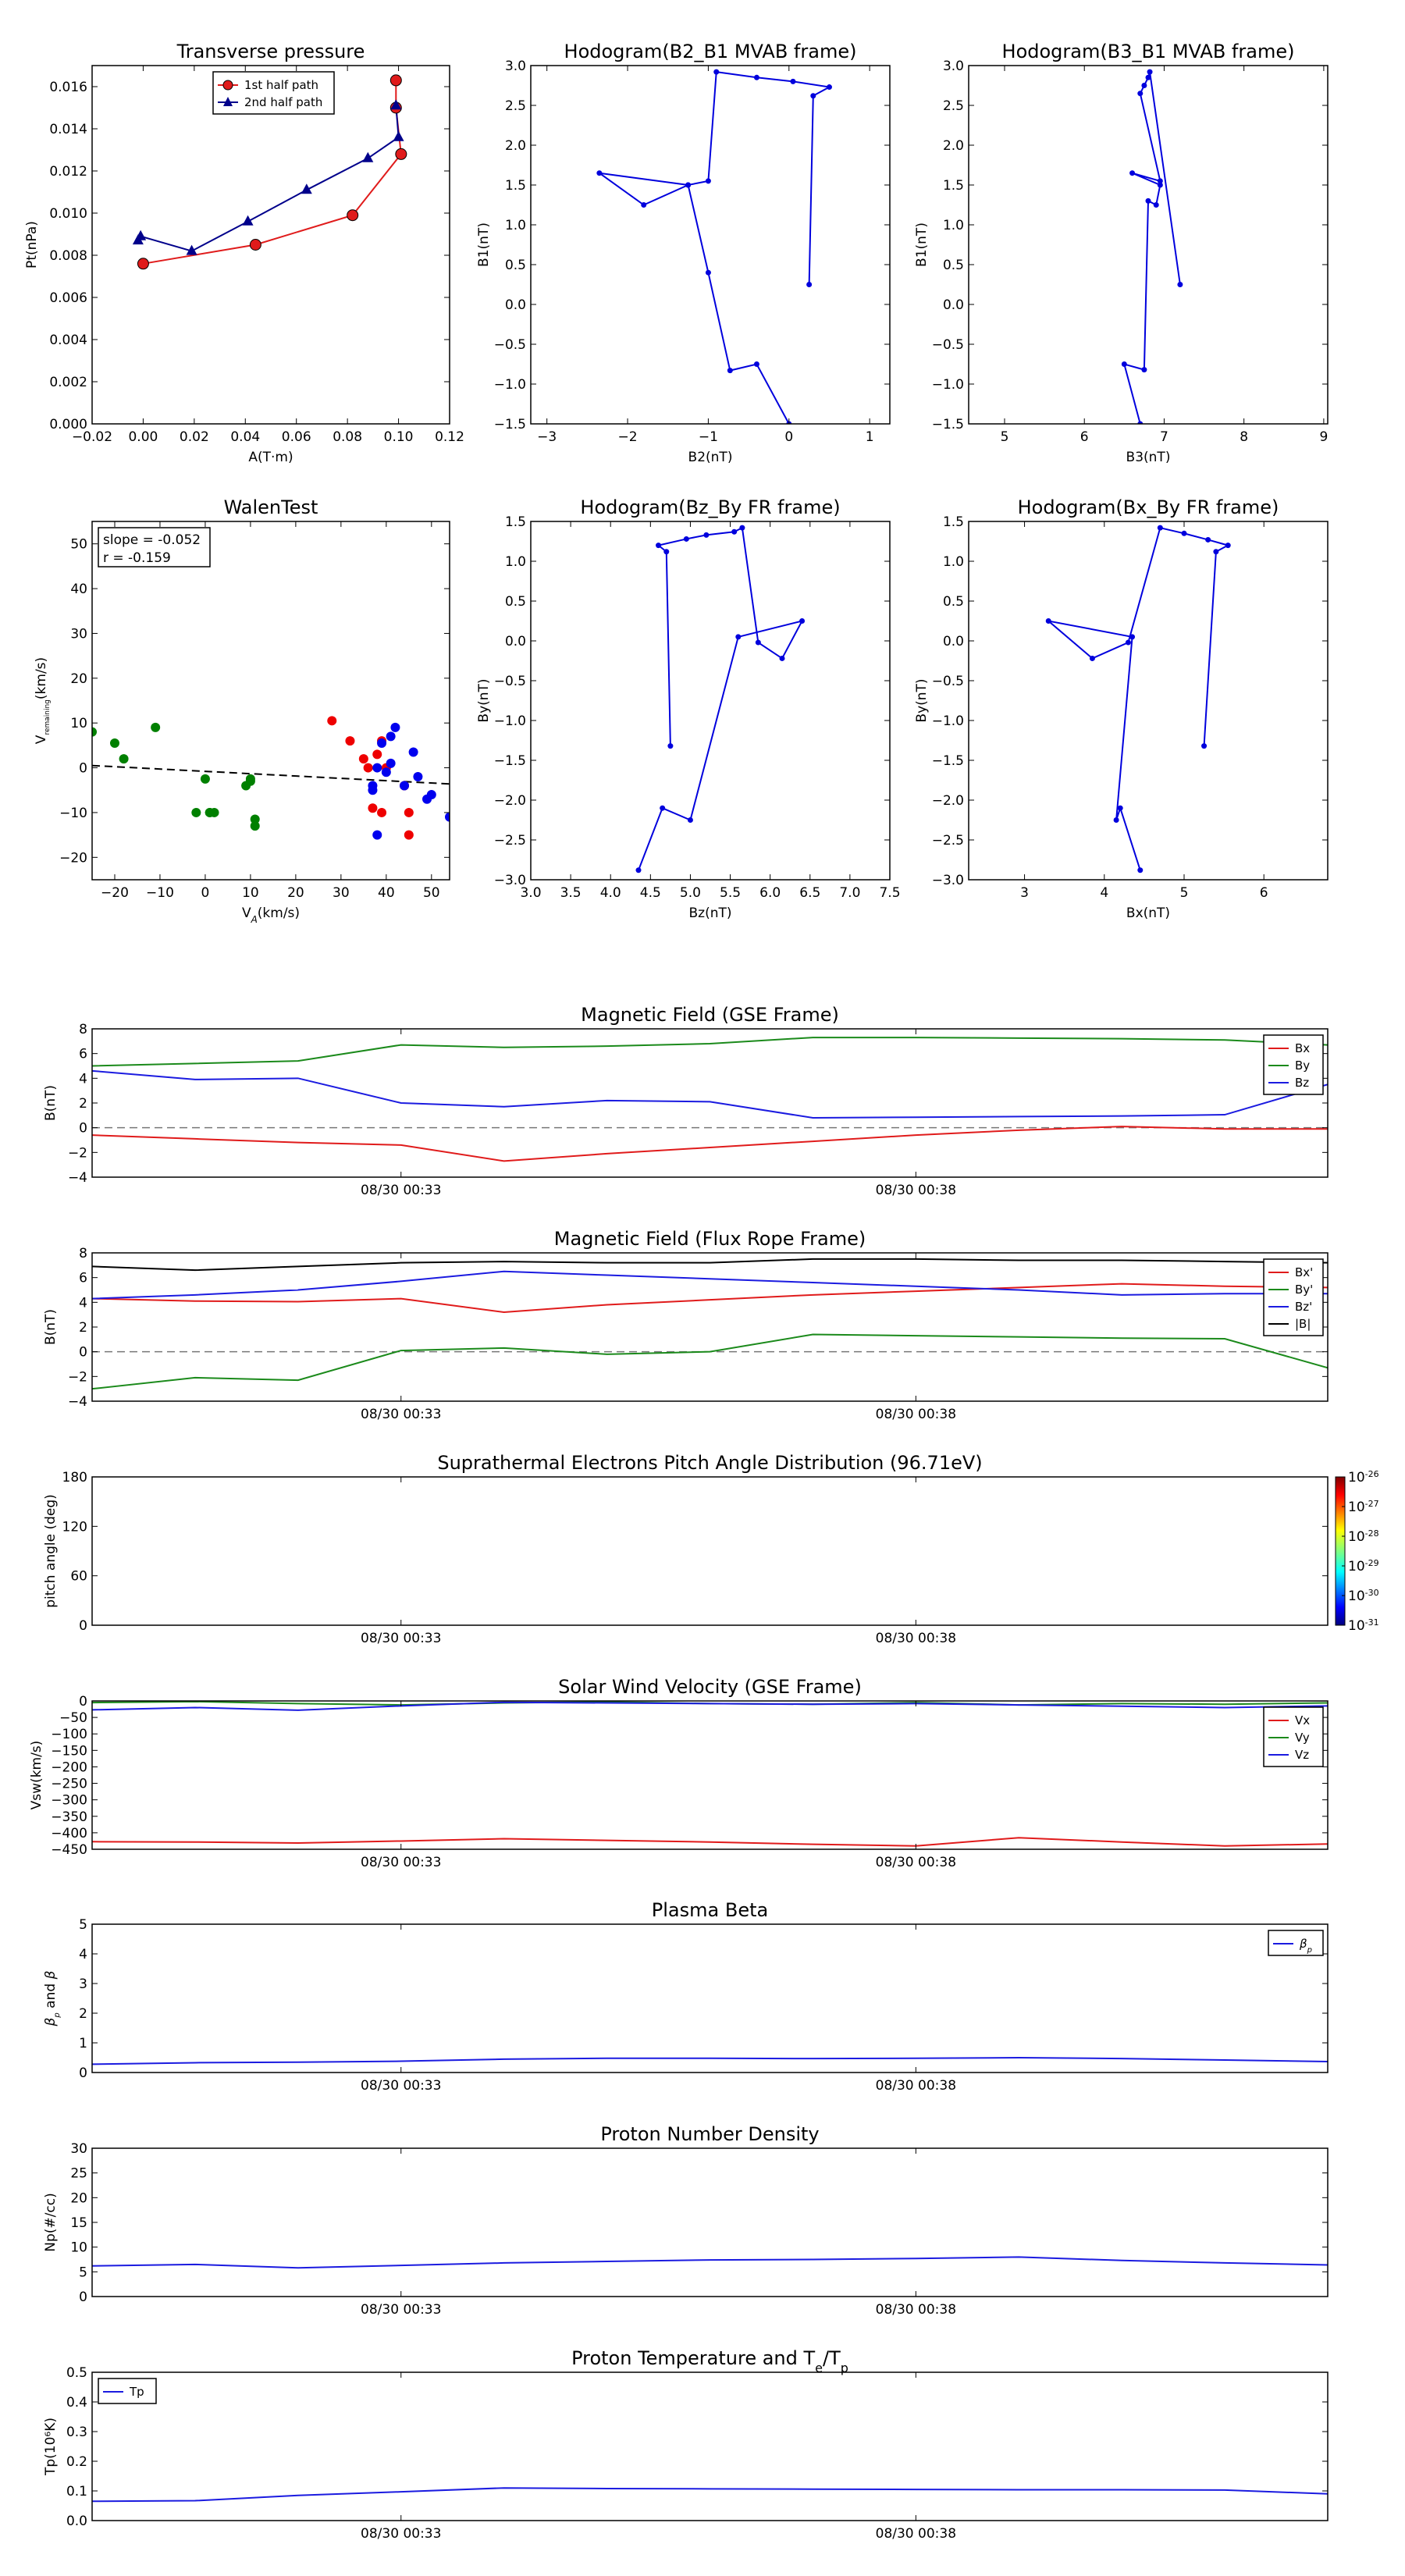 The width and height of the screenshot is (1405, 2576). What do you see at coordinates (1304, 1272) in the screenshot?
I see `legend-label: Bx'` at bounding box center [1304, 1272].